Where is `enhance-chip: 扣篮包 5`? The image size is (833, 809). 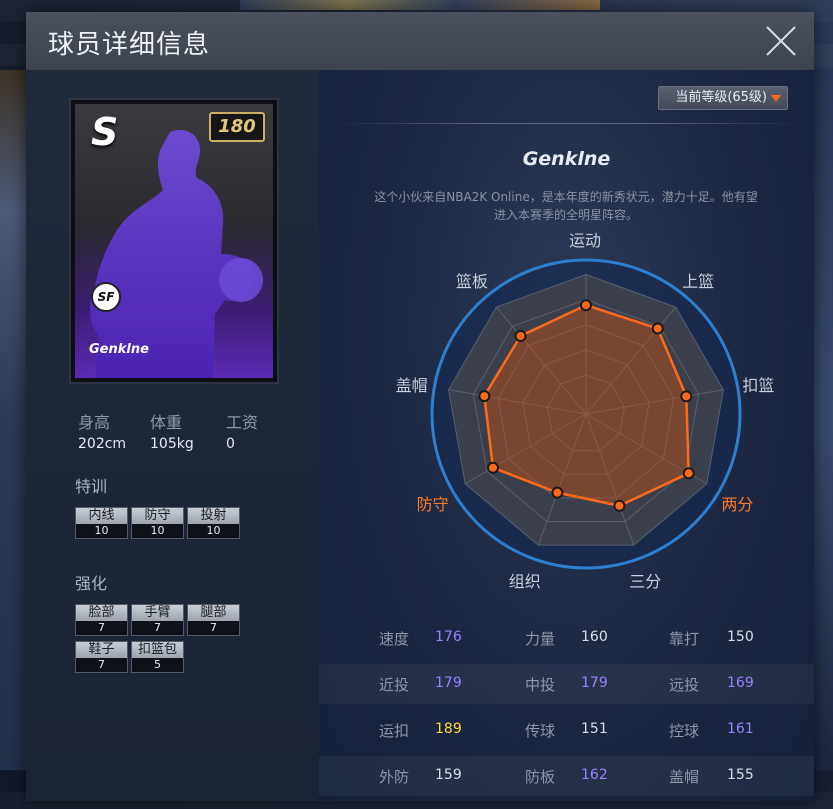 enhance-chip: 扣篮包 5 is located at coordinates (157, 657).